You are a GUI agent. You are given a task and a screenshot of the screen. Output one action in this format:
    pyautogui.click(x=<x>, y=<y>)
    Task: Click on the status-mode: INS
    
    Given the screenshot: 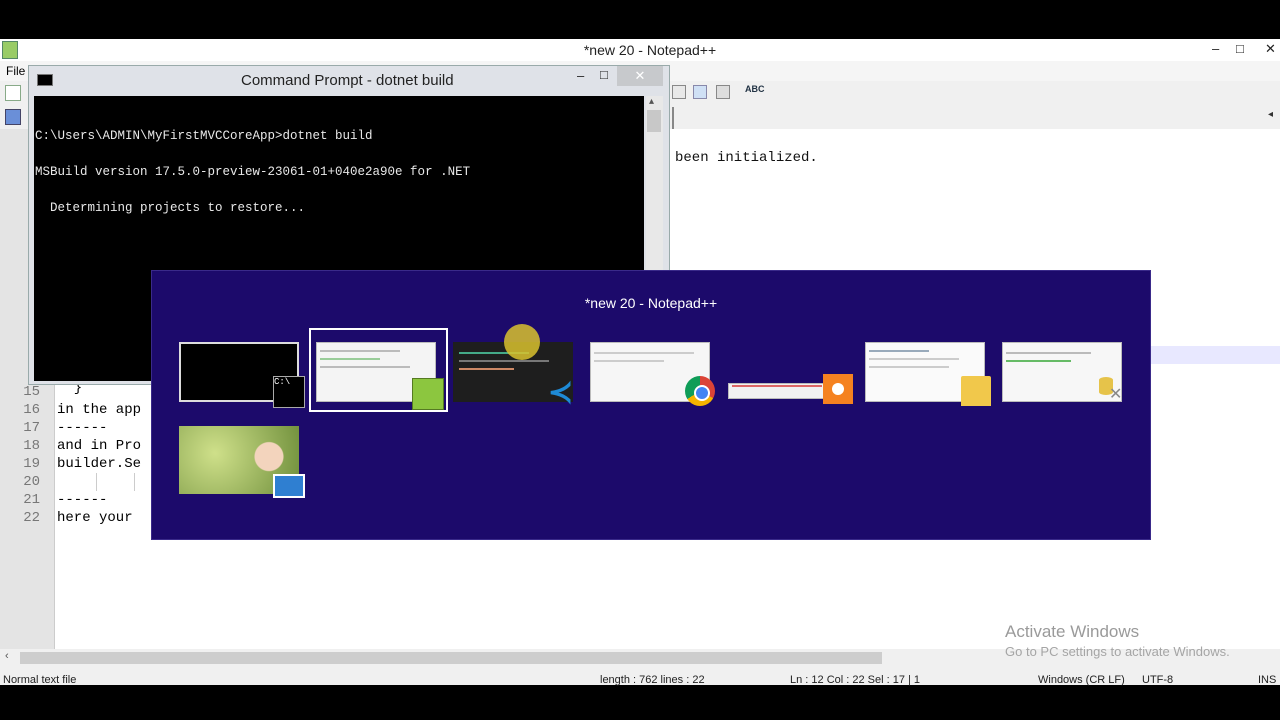 What is the action you would take?
    pyautogui.click(x=1267, y=680)
    